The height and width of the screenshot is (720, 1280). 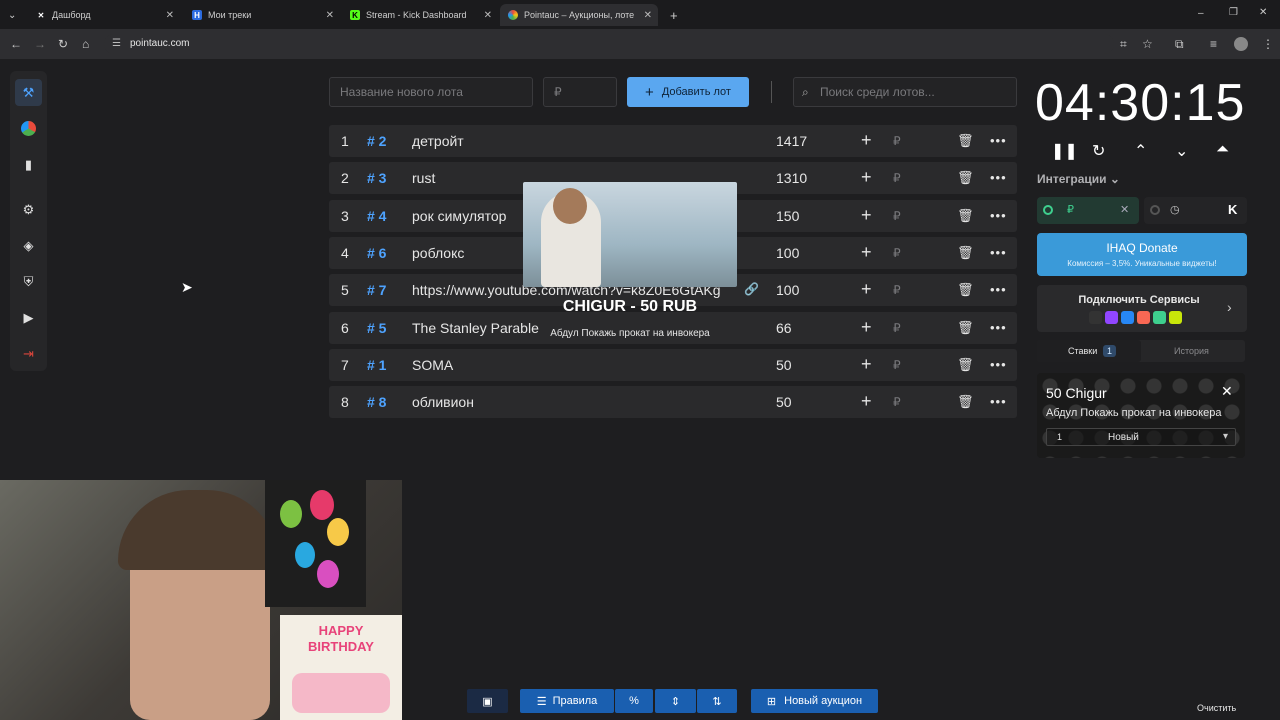 What do you see at coordinates (1147, 44) in the screenshot?
I see `bookmark-star-icon: ☆` at bounding box center [1147, 44].